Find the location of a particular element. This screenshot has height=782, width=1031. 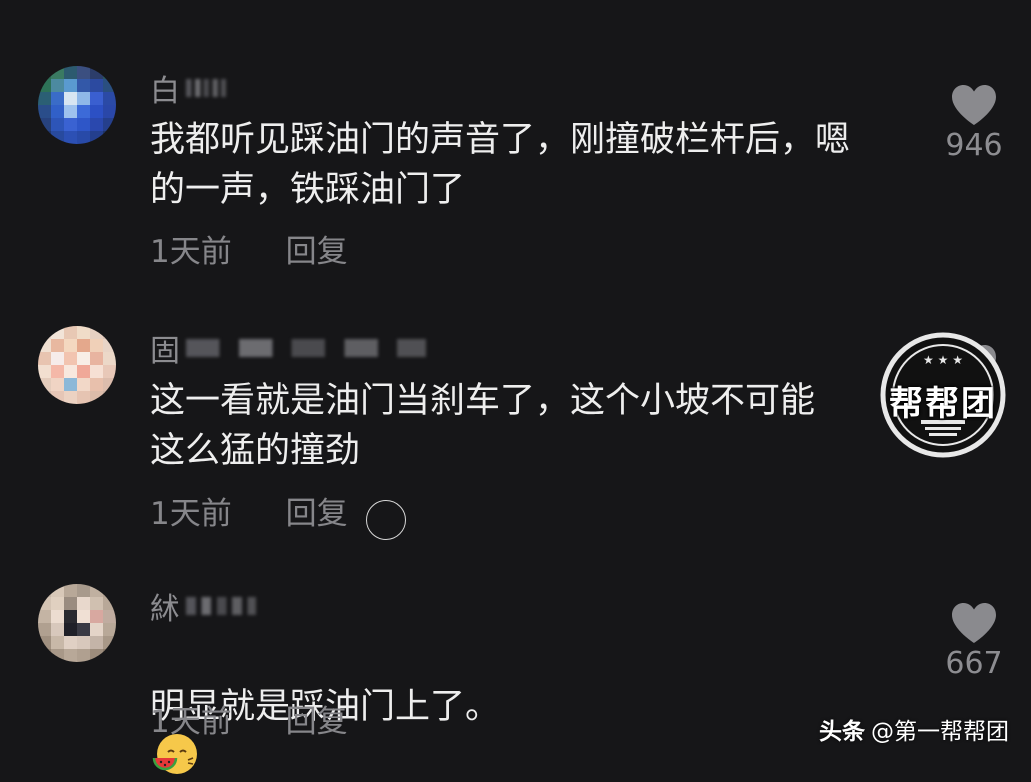

comment-text: 我都听见踩油门的声音了，刚撞破栏杆后，嗯 的一声，铁踩油门了 is located at coordinates (500, 165).